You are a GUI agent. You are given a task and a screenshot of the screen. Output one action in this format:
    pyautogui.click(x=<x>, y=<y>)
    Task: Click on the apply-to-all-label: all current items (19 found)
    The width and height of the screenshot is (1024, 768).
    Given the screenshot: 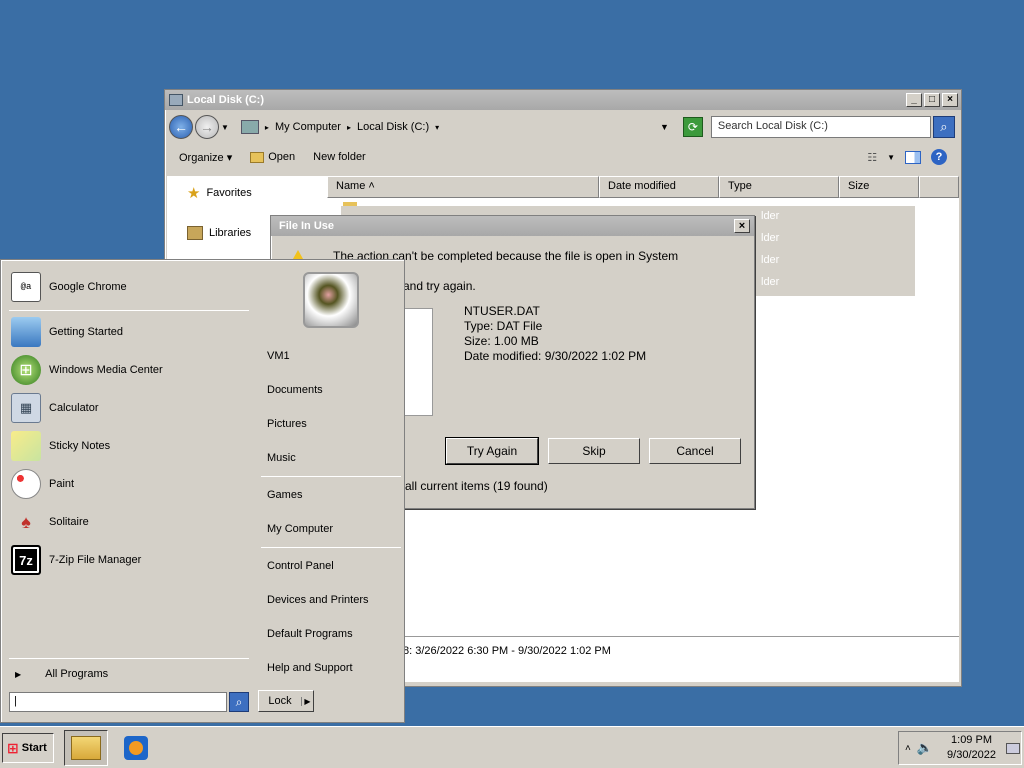 What is the action you would take?
    pyautogui.click(x=476, y=486)
    